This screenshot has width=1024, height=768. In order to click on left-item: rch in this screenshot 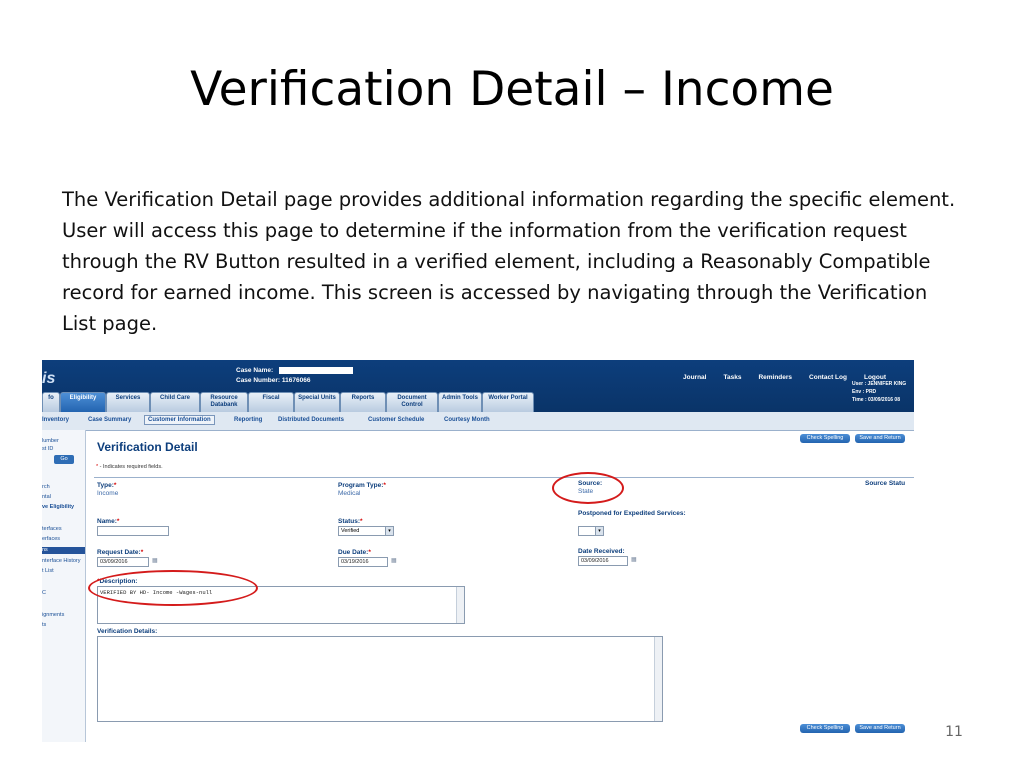, I will do `click(46, 487)`.